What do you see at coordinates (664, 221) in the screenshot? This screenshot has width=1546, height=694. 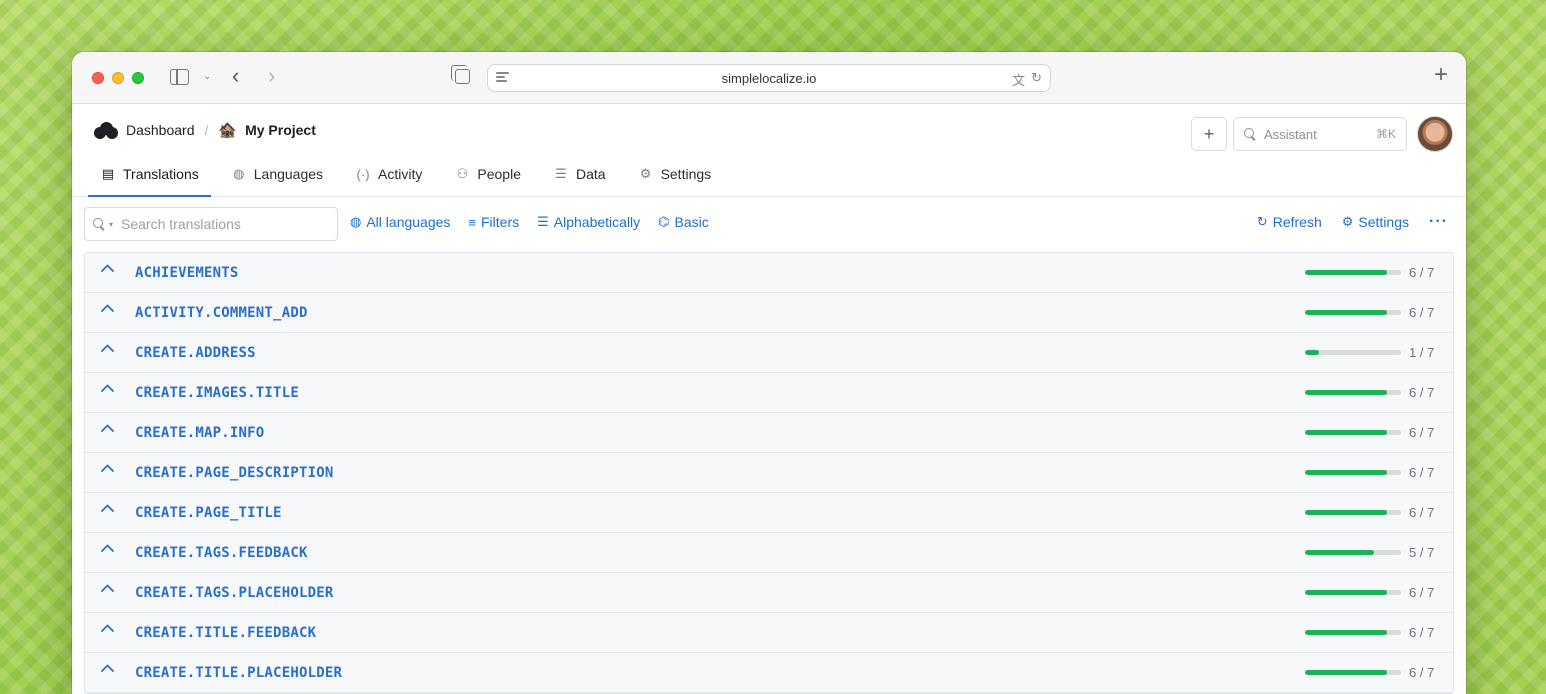 I see `shapes-icon: ⌬` at bounding box center [664, 221].